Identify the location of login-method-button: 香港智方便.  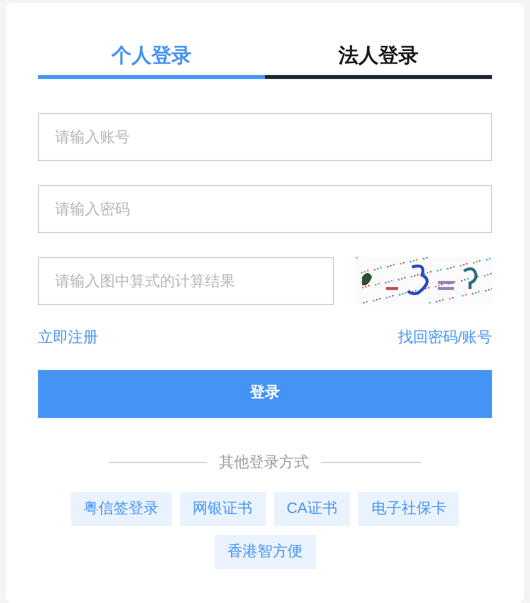
(265, 552).